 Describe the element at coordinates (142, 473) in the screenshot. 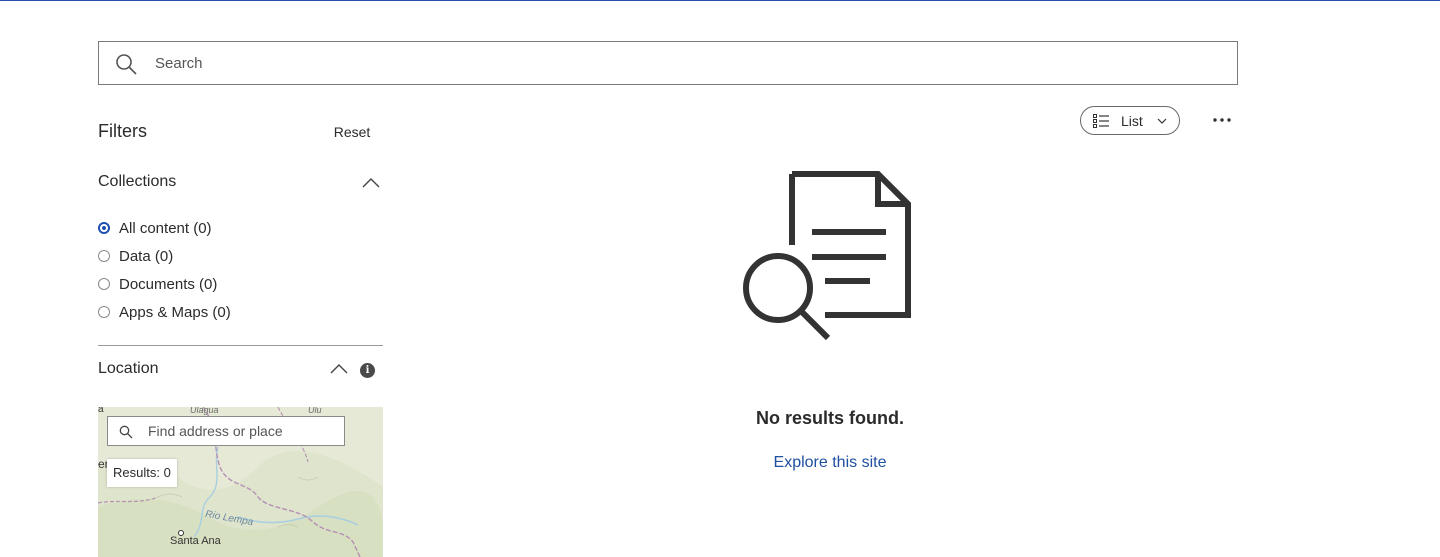

I see `results-count-badge: Results: 0` at that location.